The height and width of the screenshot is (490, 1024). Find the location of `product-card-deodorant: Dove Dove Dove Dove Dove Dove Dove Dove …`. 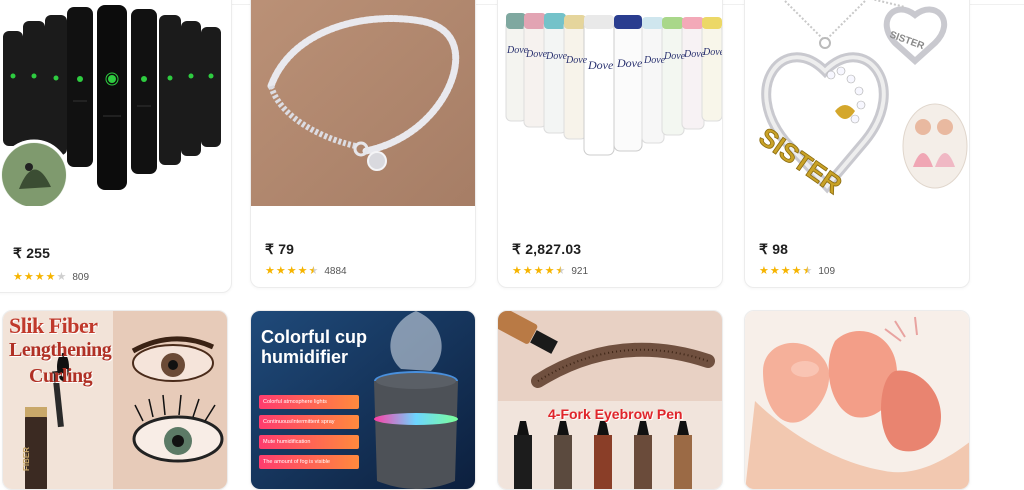

product-card-deodorant: Dove Dove Dove Dove Dove Dove Dove Dove … is located at coordinates (610, 144).